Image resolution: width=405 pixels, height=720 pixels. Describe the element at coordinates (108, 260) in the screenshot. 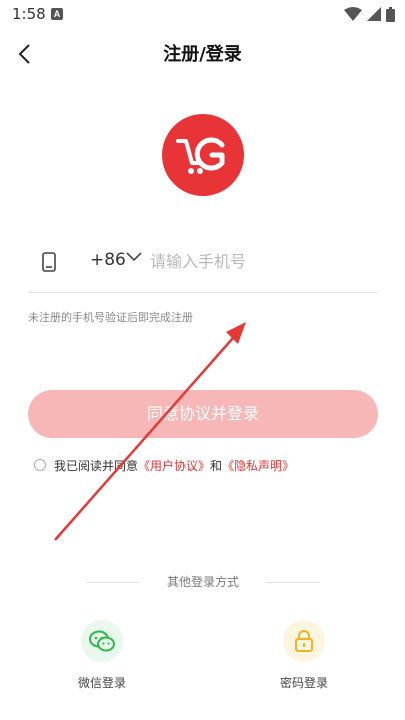

I see `country-code: +86` at that location.